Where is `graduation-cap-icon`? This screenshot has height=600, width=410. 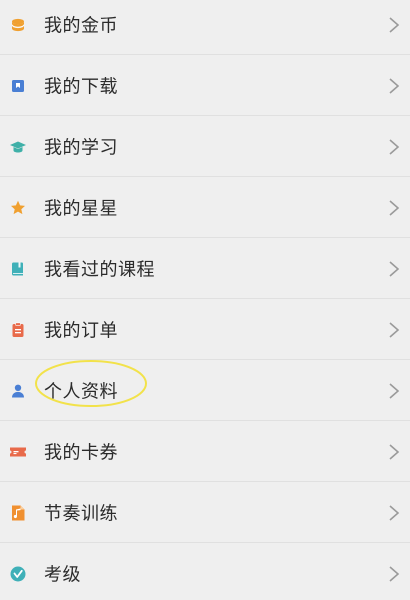
graduation-cap-icon is located at coordinates (18, 147).